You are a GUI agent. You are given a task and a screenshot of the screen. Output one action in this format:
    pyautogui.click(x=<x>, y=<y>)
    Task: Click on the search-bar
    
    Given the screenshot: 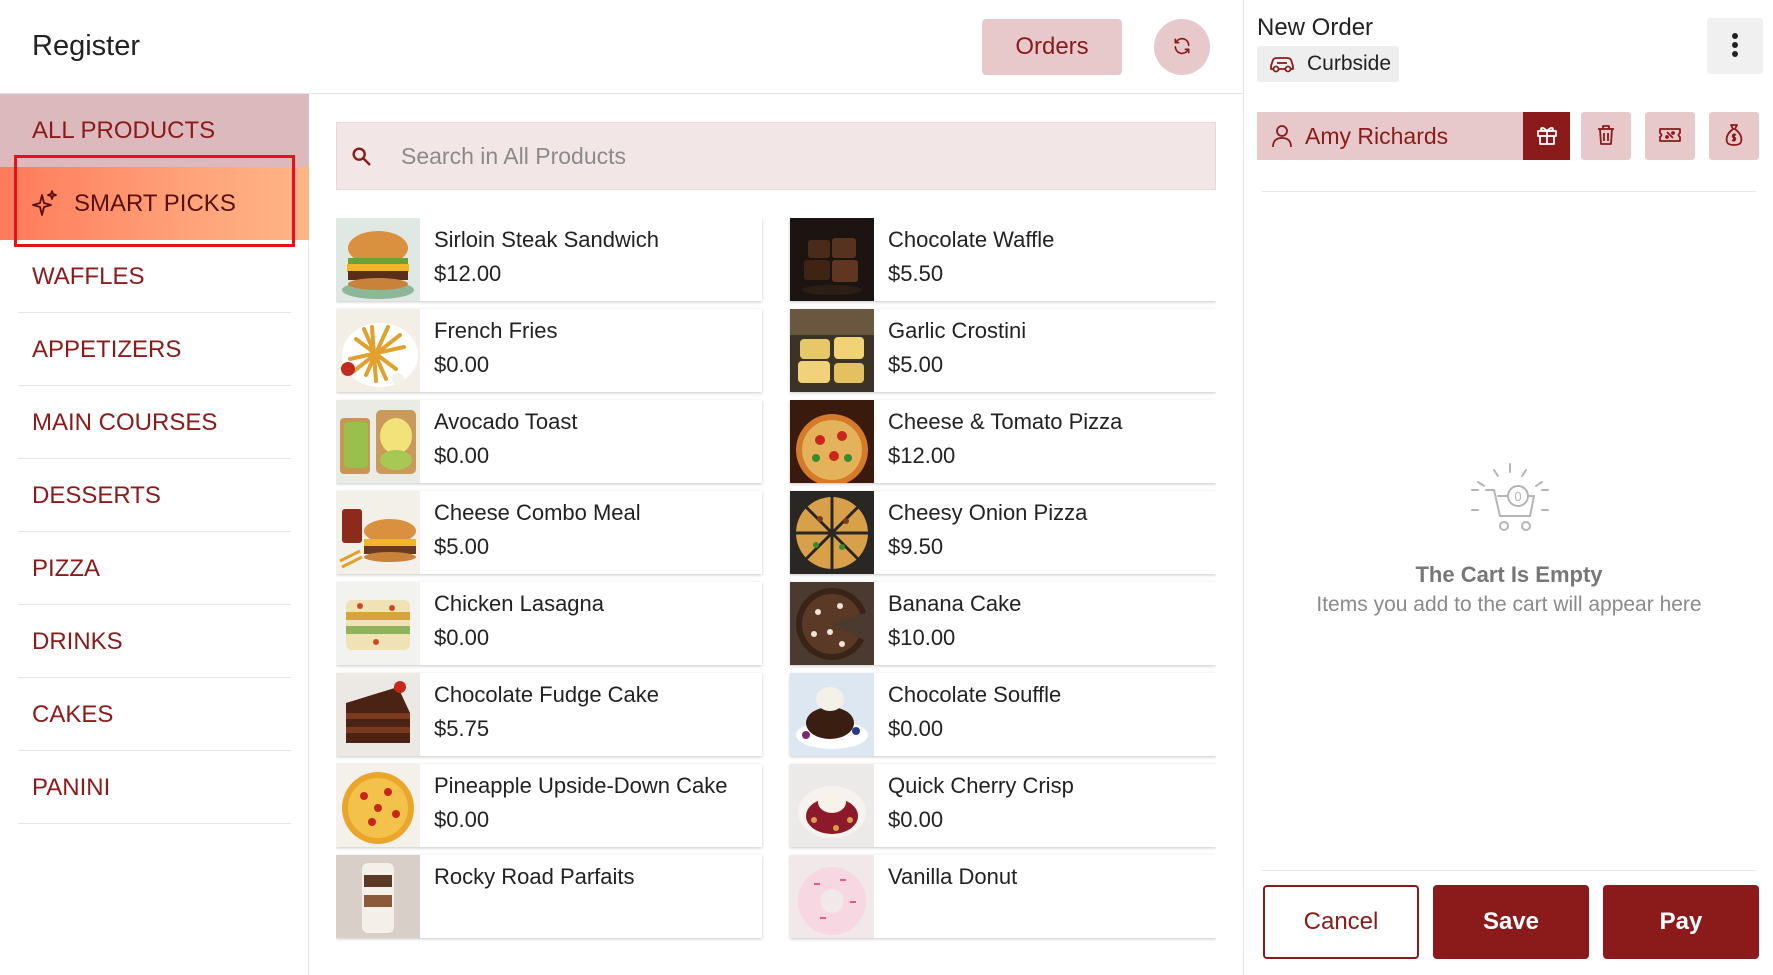 What is the action you would take?
    pyautogui.click(x=776, y=156)
    